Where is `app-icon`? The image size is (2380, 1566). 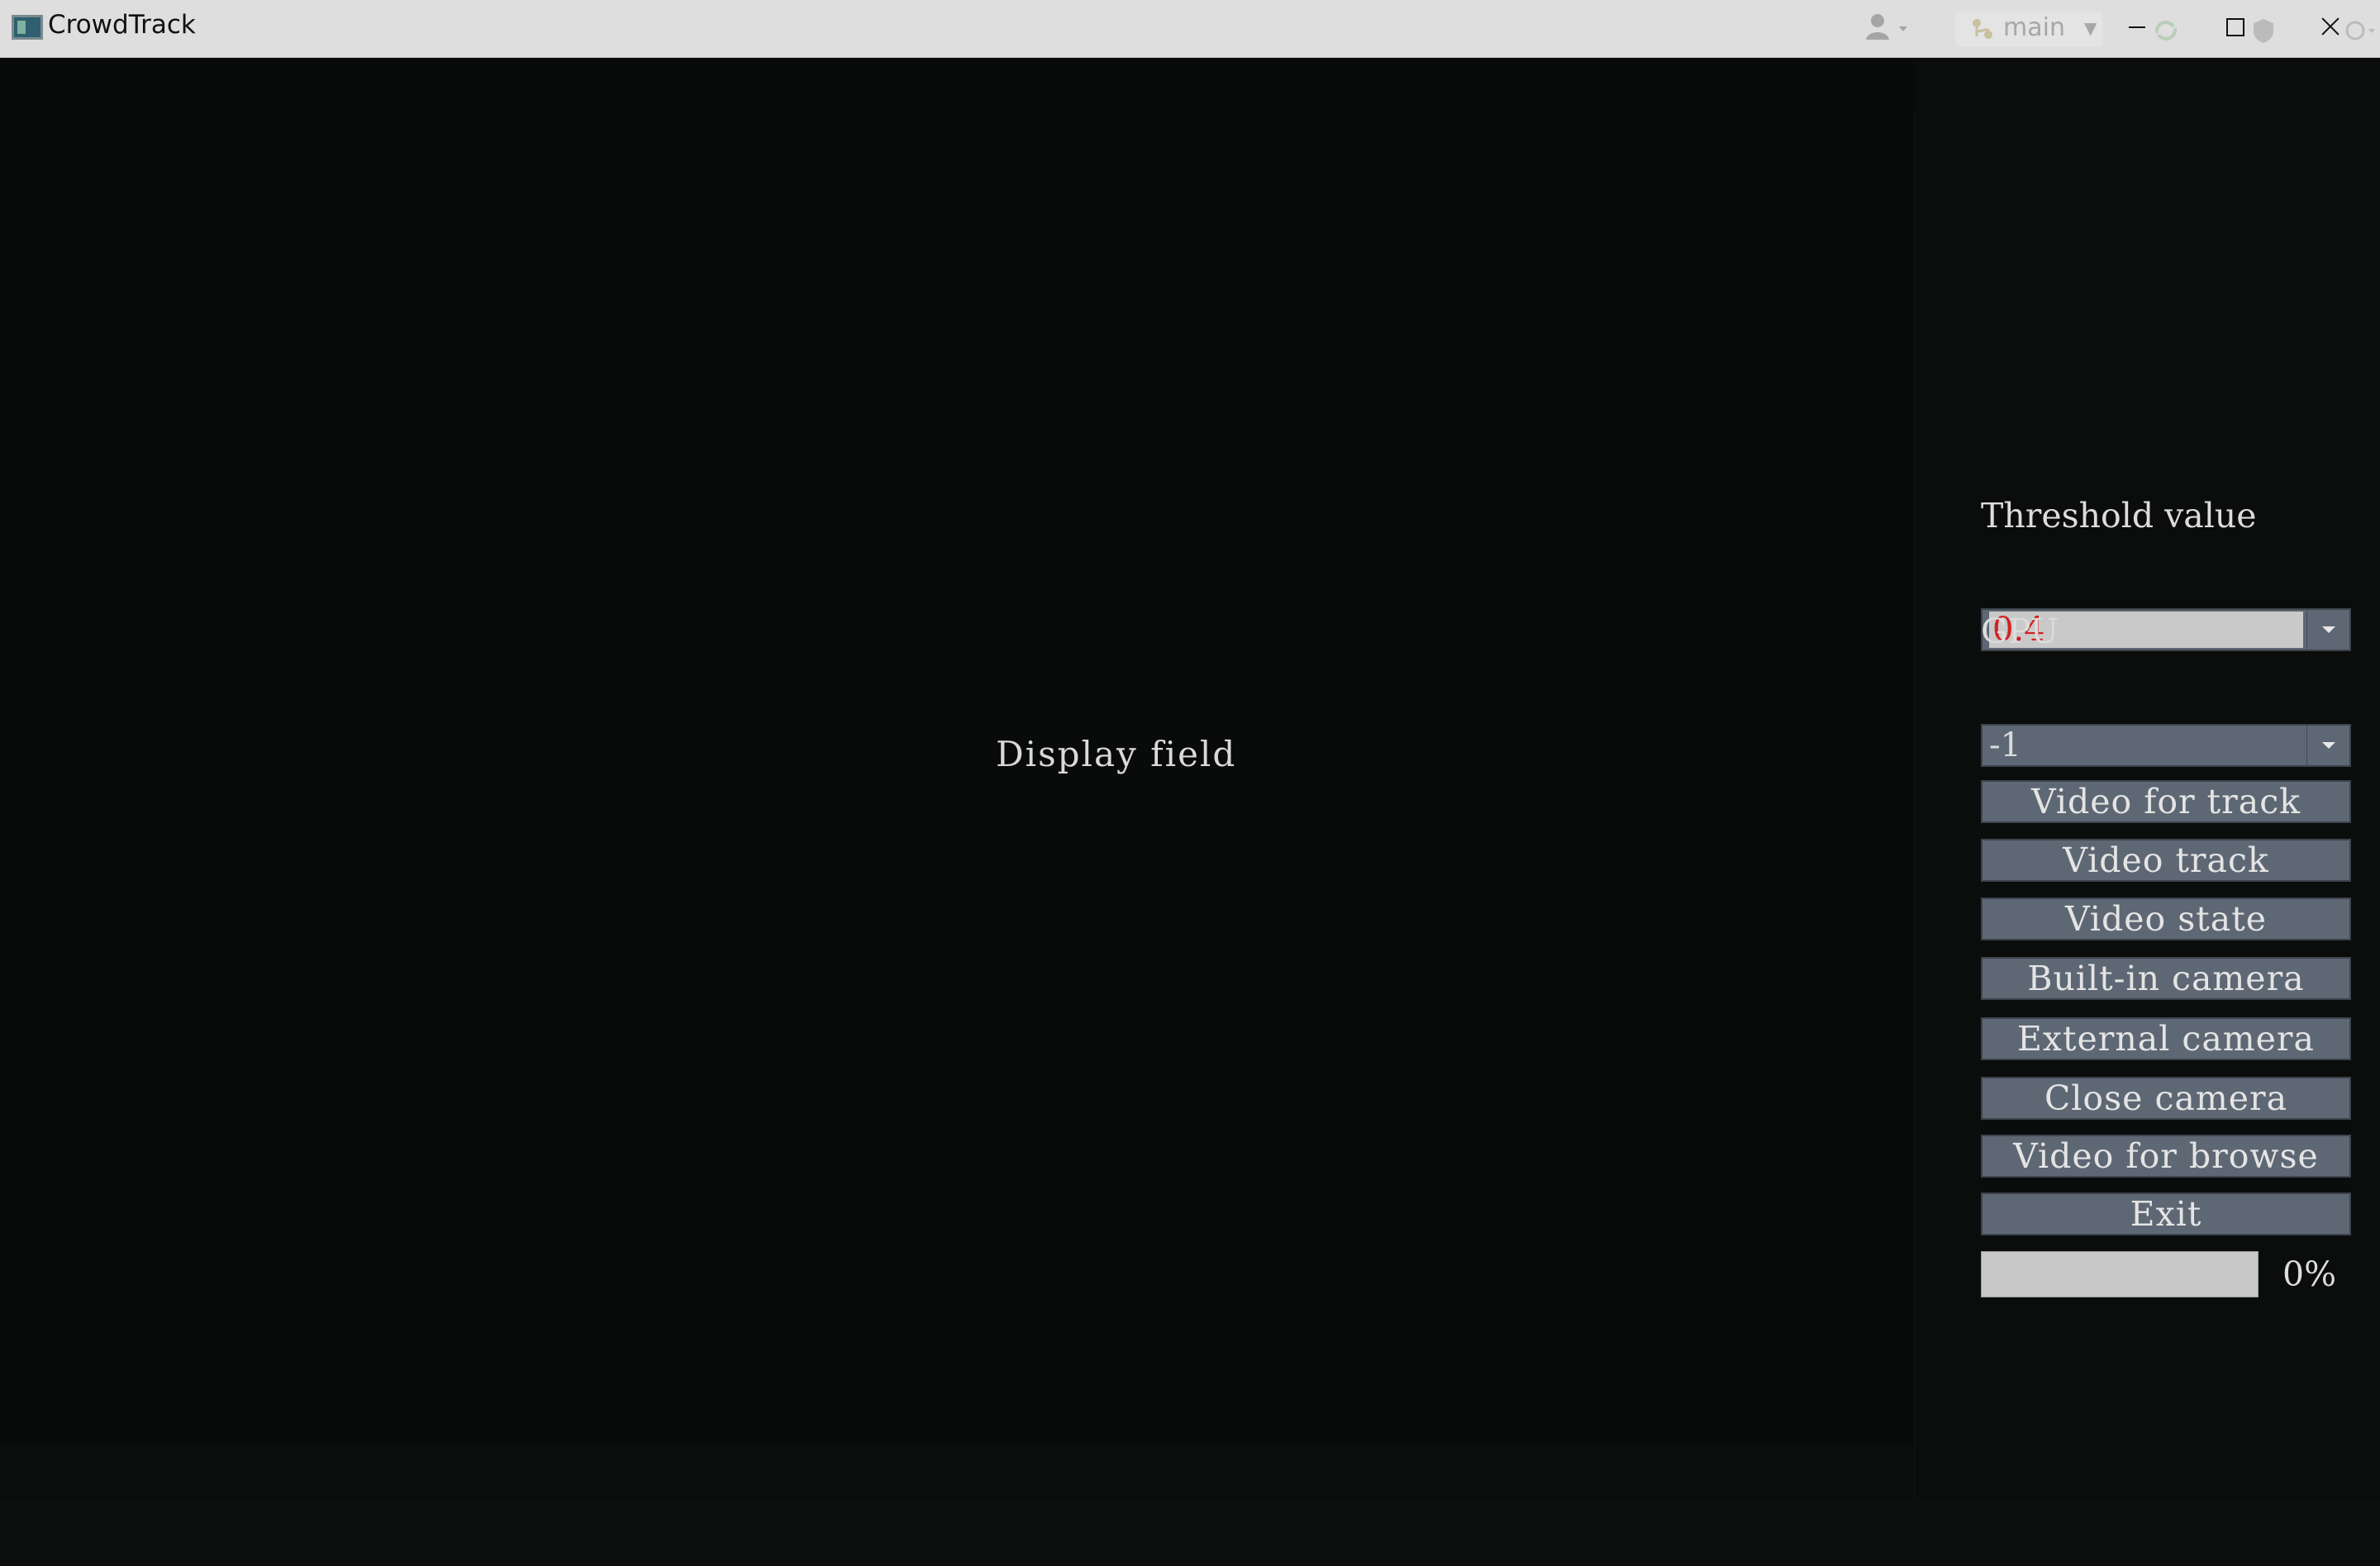 app-icon is located at coordinates (27, 27).